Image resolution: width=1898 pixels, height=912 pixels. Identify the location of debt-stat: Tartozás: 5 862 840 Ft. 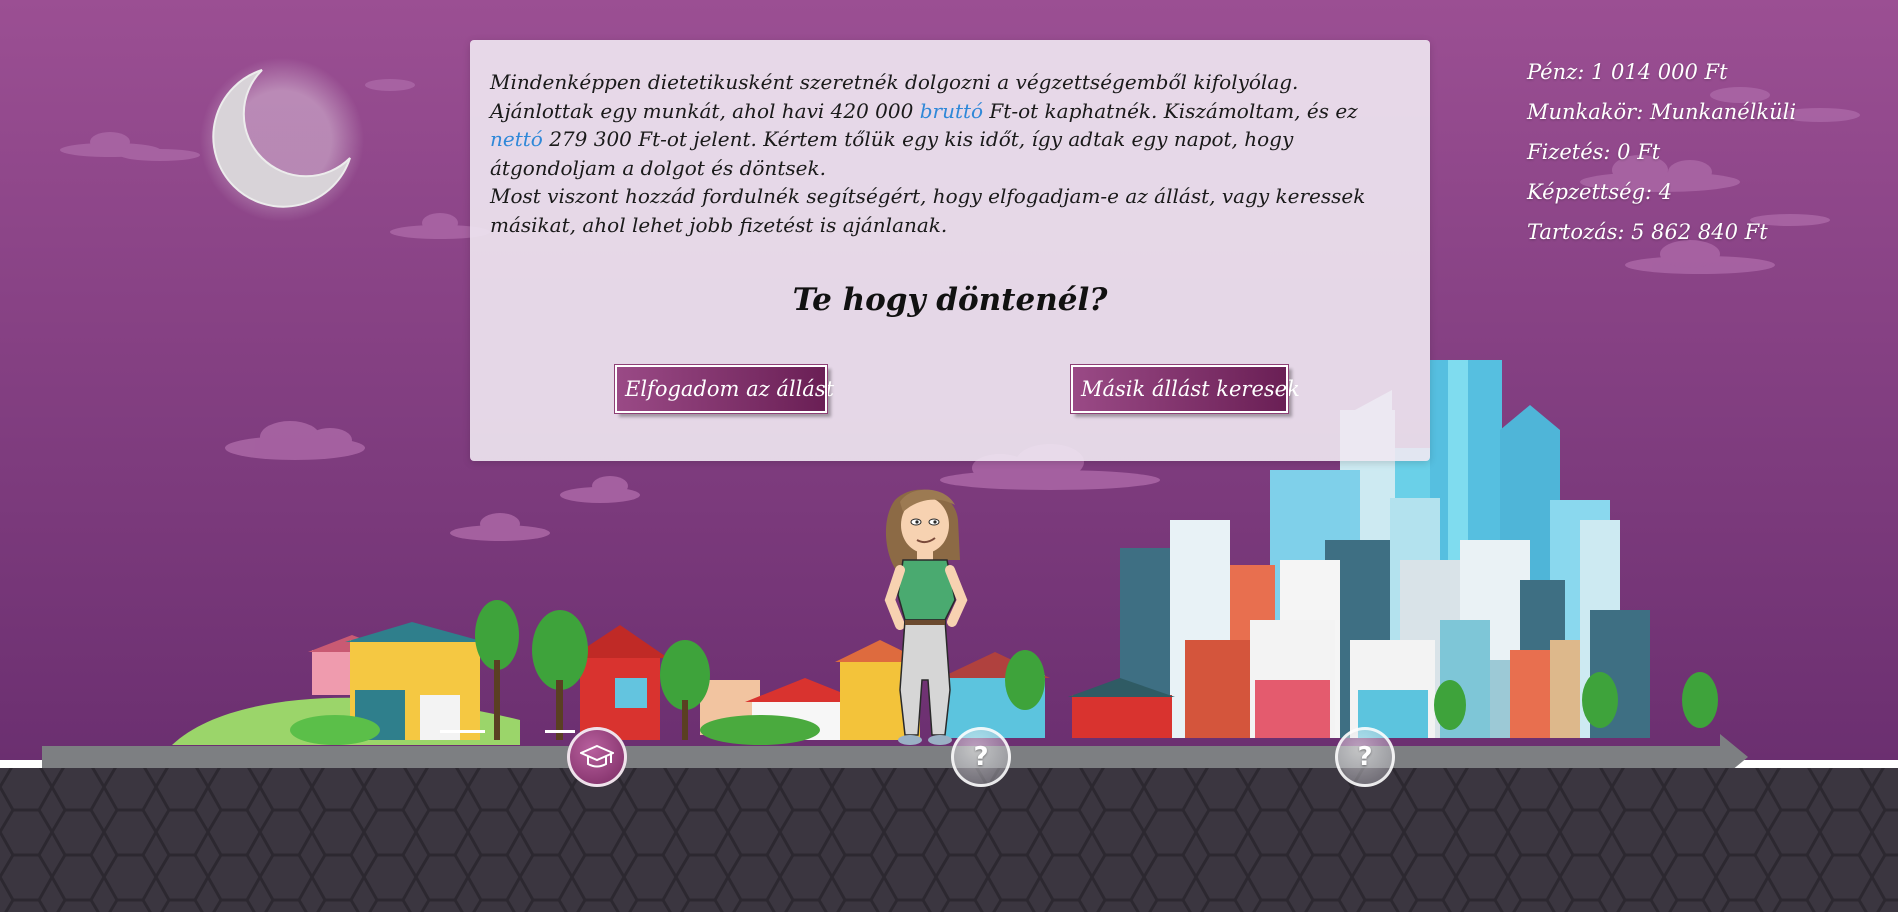
(1647, 232).